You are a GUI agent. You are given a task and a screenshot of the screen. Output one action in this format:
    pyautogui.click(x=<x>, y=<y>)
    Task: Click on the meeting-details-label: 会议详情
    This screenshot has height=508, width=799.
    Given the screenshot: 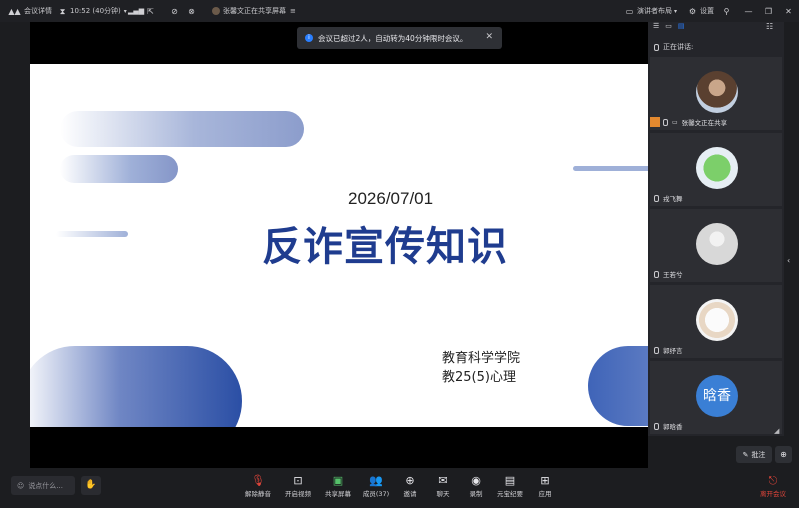 What is the action you would take?
    pyautogui.click(x=38, y=11)
    